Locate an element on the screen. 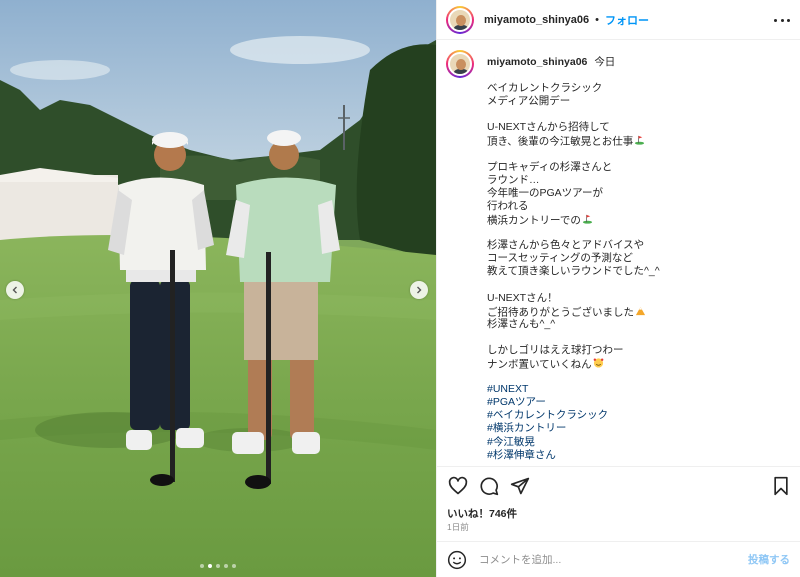  caption-line: 横浜カントリーでの is located at coordinates (573, 219).